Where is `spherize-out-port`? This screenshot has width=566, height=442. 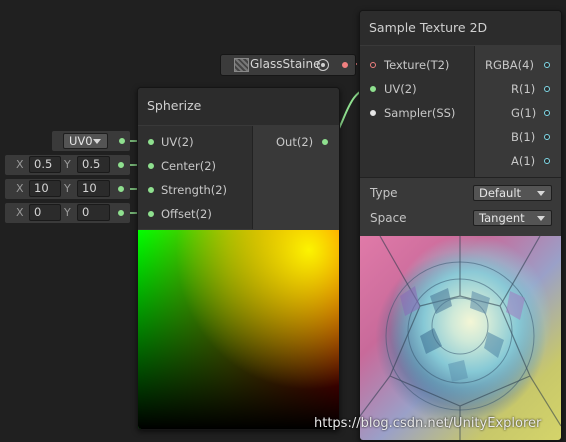
spherize-out-port is located at coordinates (325, 142).